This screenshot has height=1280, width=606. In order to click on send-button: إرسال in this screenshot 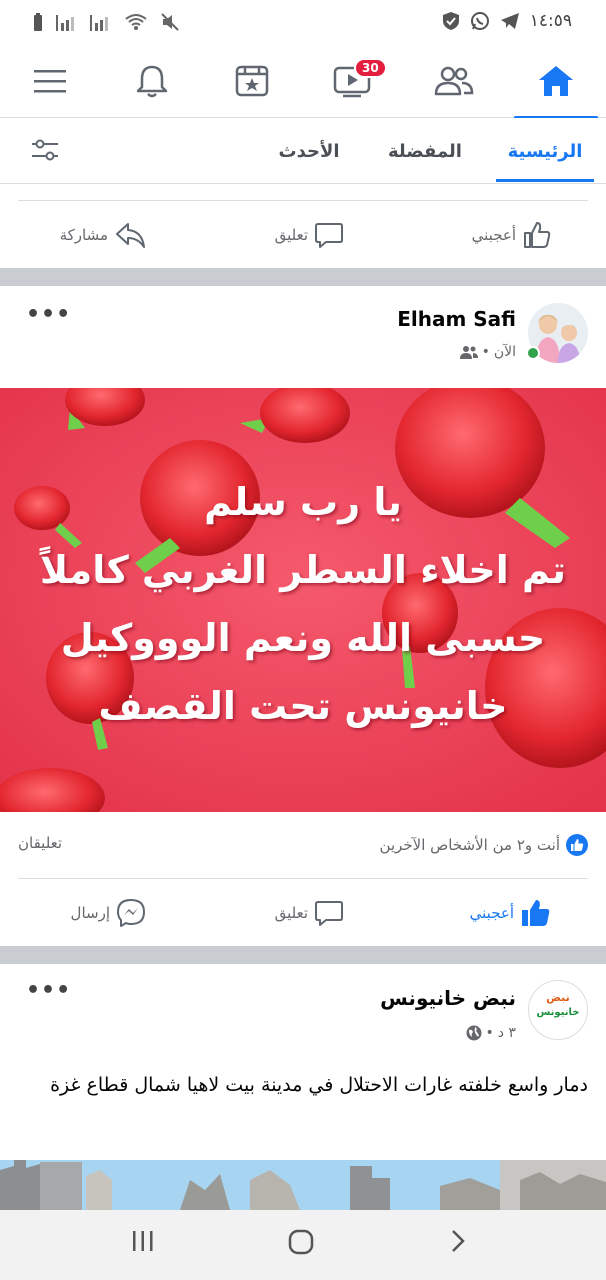, I will do `click(108, 913)`.